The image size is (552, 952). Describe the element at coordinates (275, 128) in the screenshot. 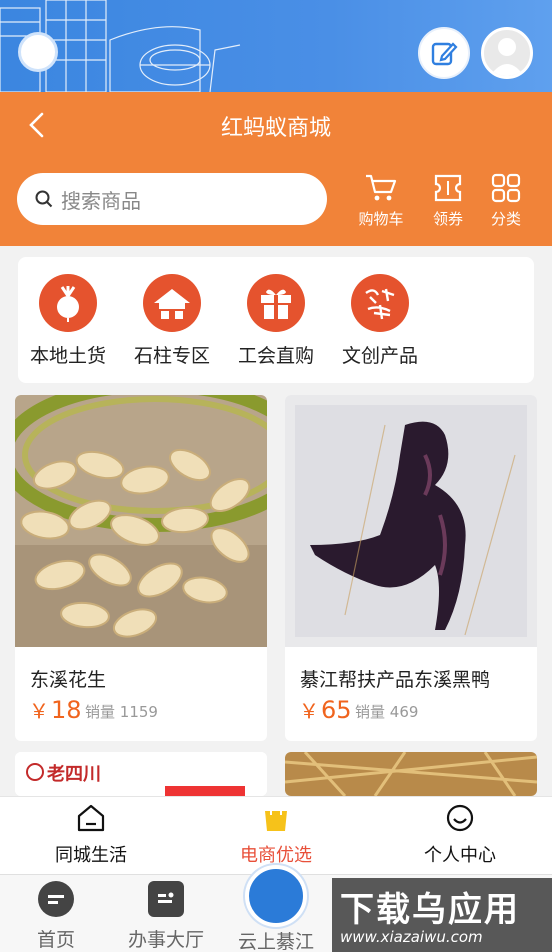

I see `page-title: 红蚂蚁商城` at that location.